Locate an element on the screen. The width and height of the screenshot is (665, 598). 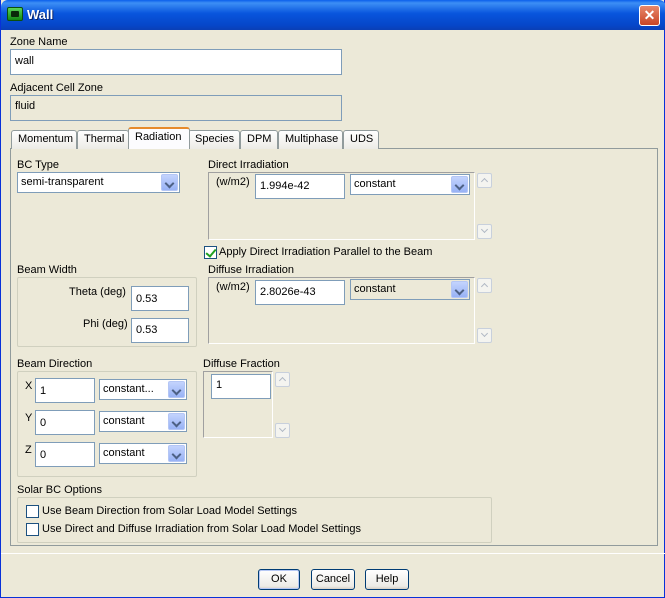
solar-bc-options-group is located at coordinates (254, 520).